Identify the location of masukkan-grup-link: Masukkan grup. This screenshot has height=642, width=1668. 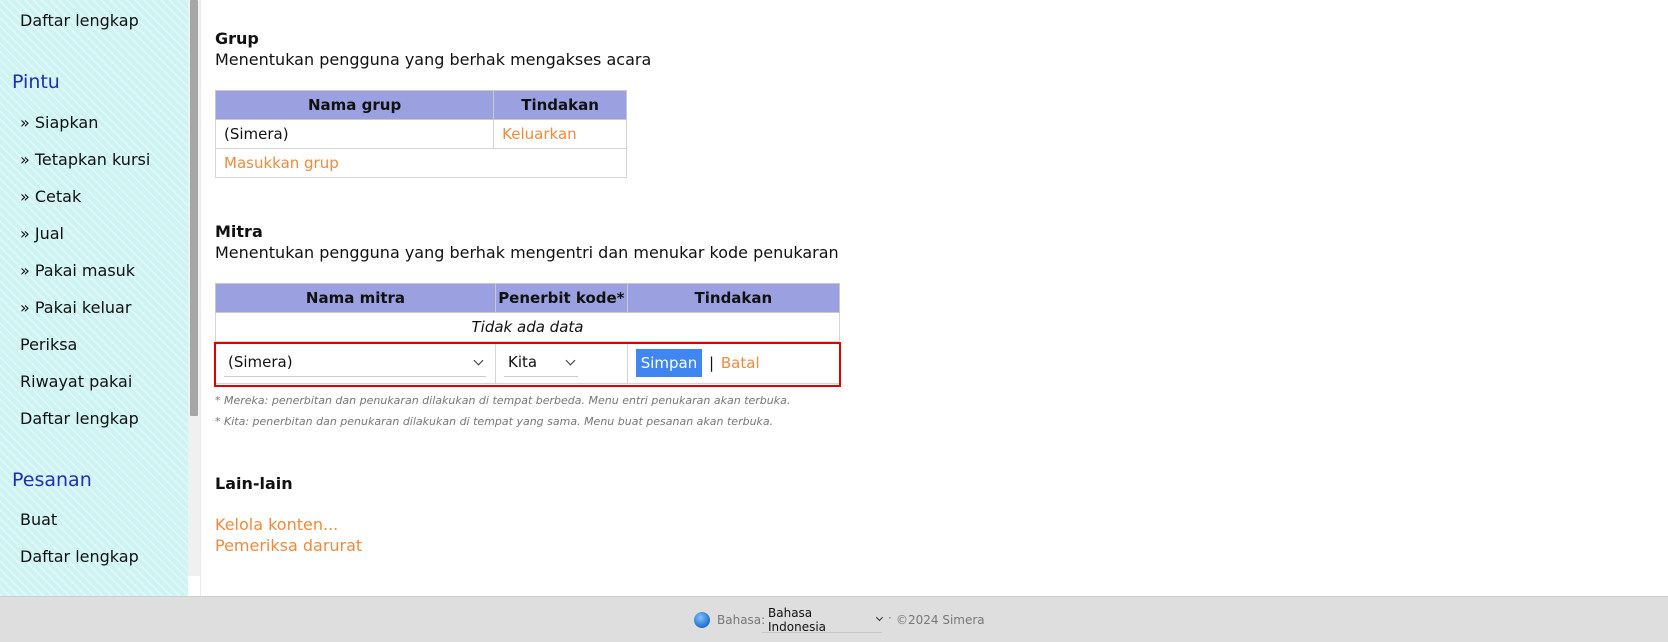
(281, 163).